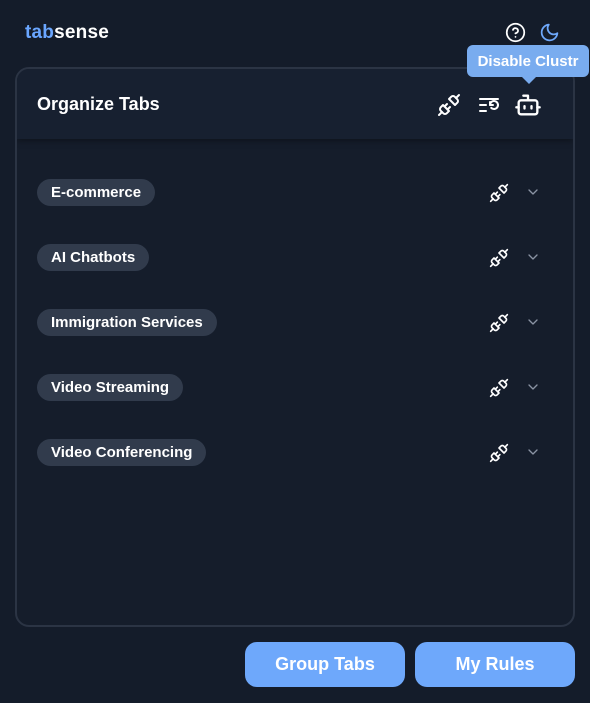  What do you see at coordinates (110, 387) in the screenshot?
I see `group-chip: Video Streaming` at bounding box center [110, 387].